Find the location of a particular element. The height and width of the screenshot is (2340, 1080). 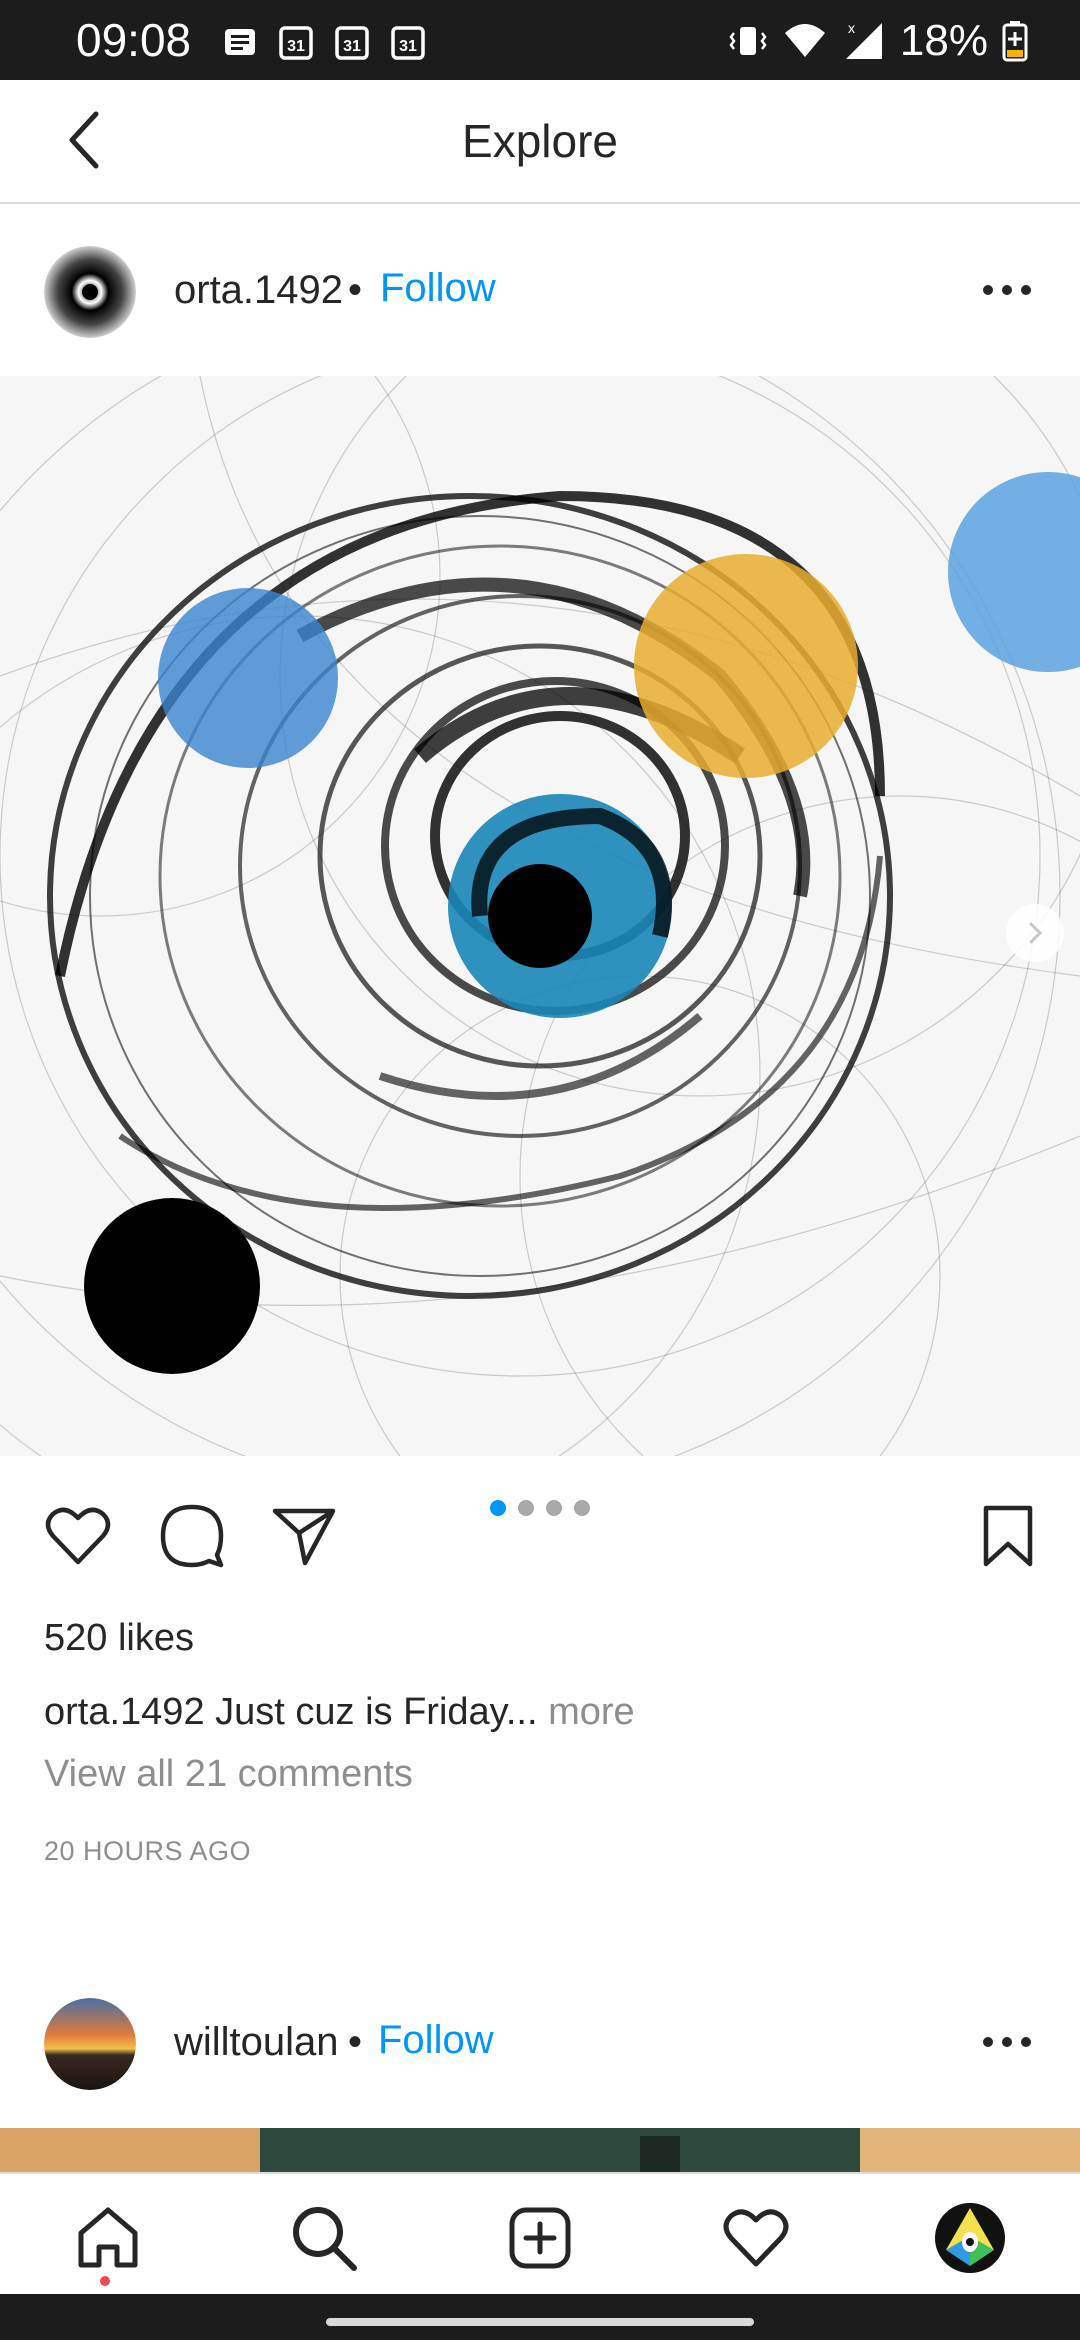

post-image is located at coordinates (540, 2150).